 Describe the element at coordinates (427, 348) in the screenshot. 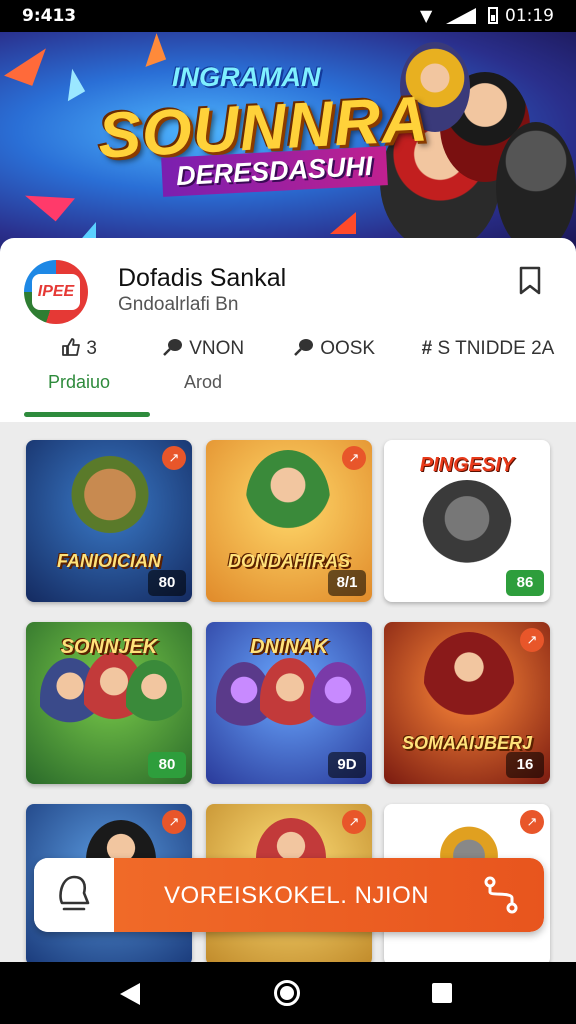

I see `hash-icon: #` at that location.